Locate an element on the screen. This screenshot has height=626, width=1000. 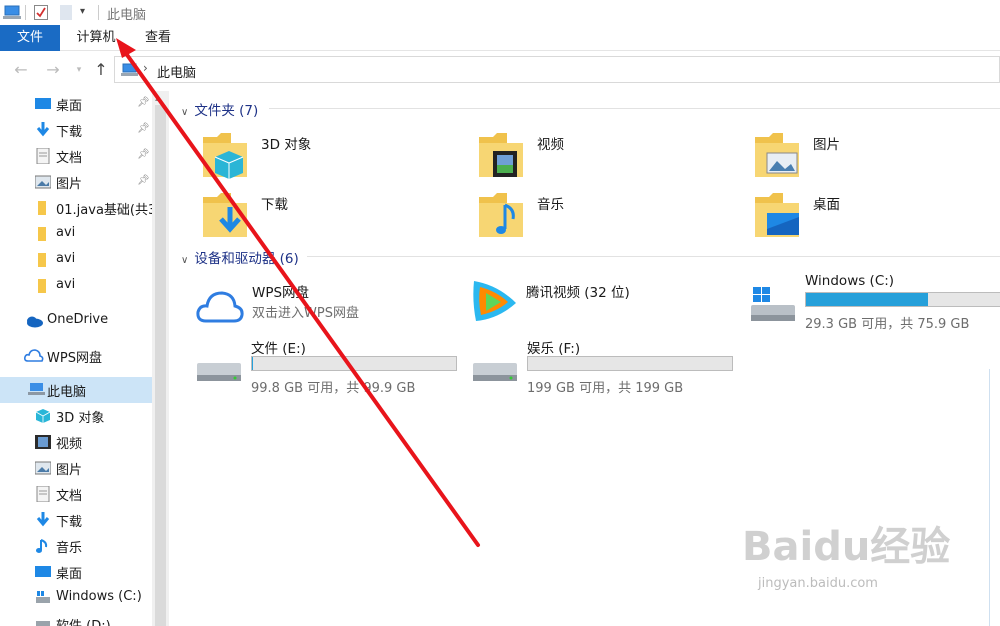
properties-icon is located at coordinates (41, 14).